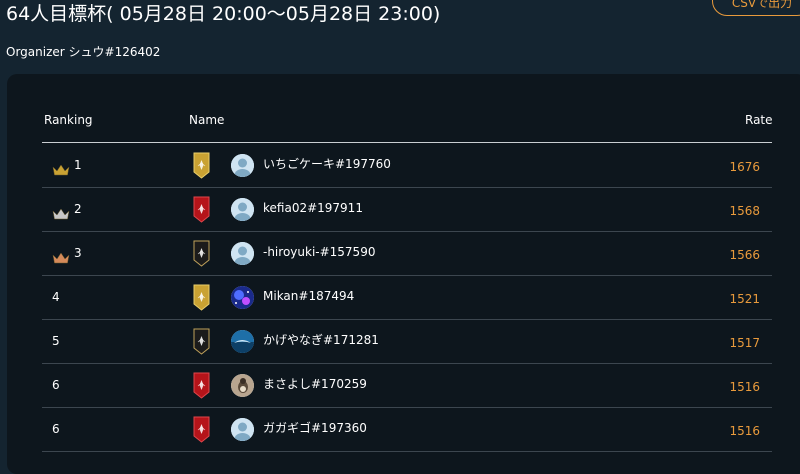  Describe the element at coordinates (56, 297) in the screenshot. I see `rank-number: 4` at that location.